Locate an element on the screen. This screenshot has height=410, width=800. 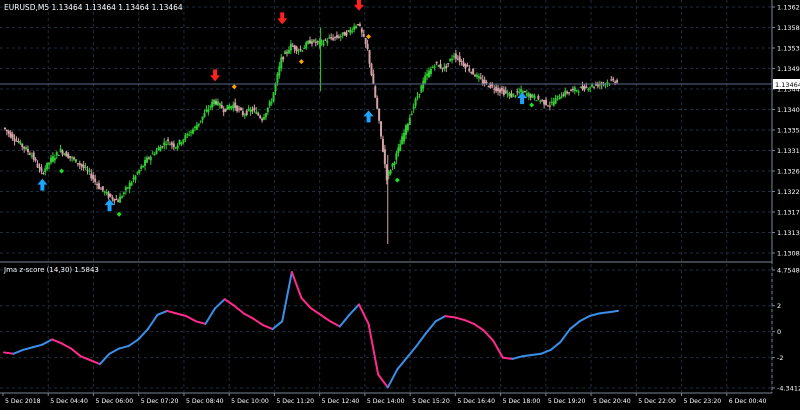
current-price-label: 1.13464 is located at coordinates (787, 85).